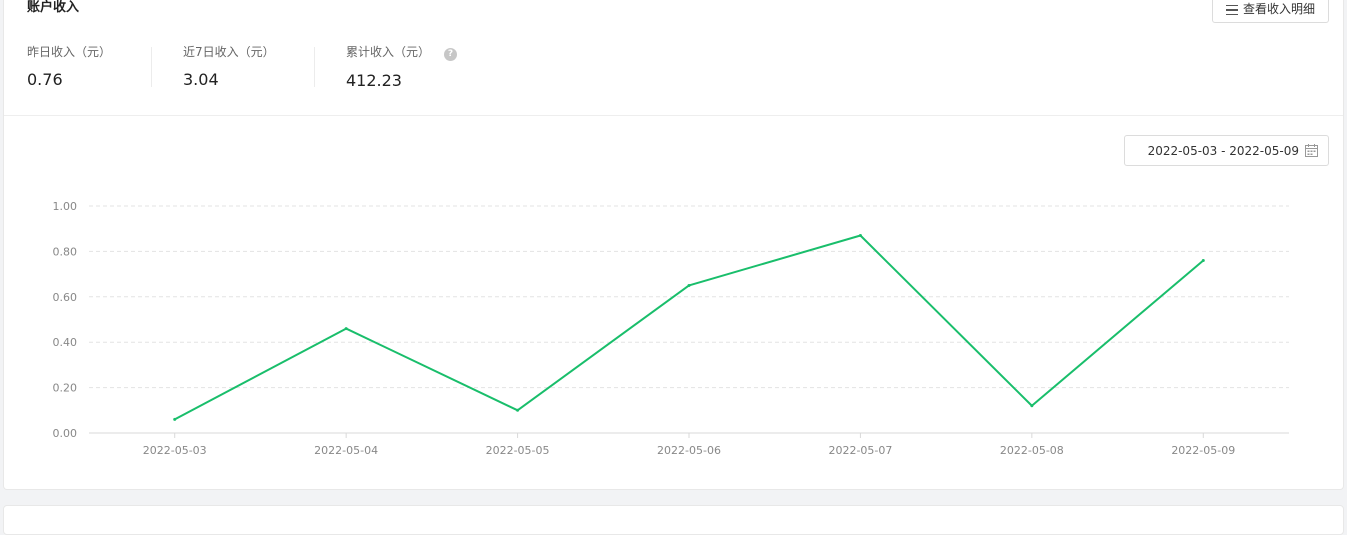 This screenshot has width=1347, height=535. Describe the element at coordinates (689, 450) in the screenshot. I see `x-tick-label: 2022-05-06` at that location.